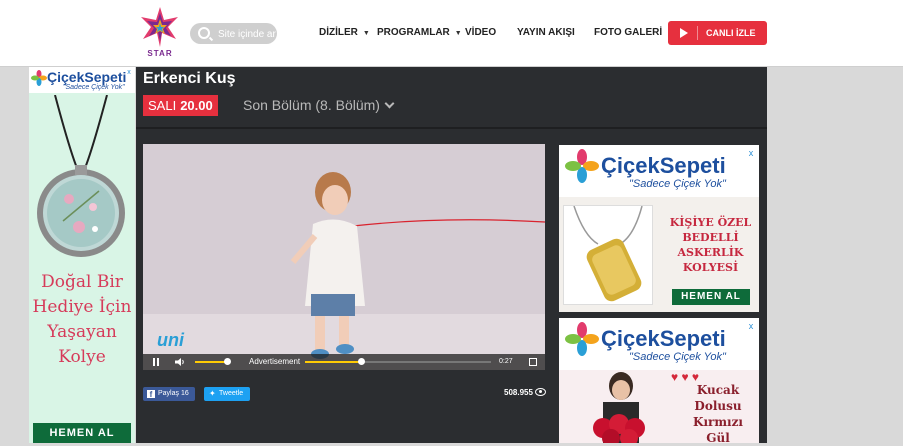 Image resolution: width=903 pixels, height=446 pixels. I want to click on ad-copy: KİŞİYE ÖZEL BEDELLİ ASKERLİK KOLYESİ, so click(710, 245).